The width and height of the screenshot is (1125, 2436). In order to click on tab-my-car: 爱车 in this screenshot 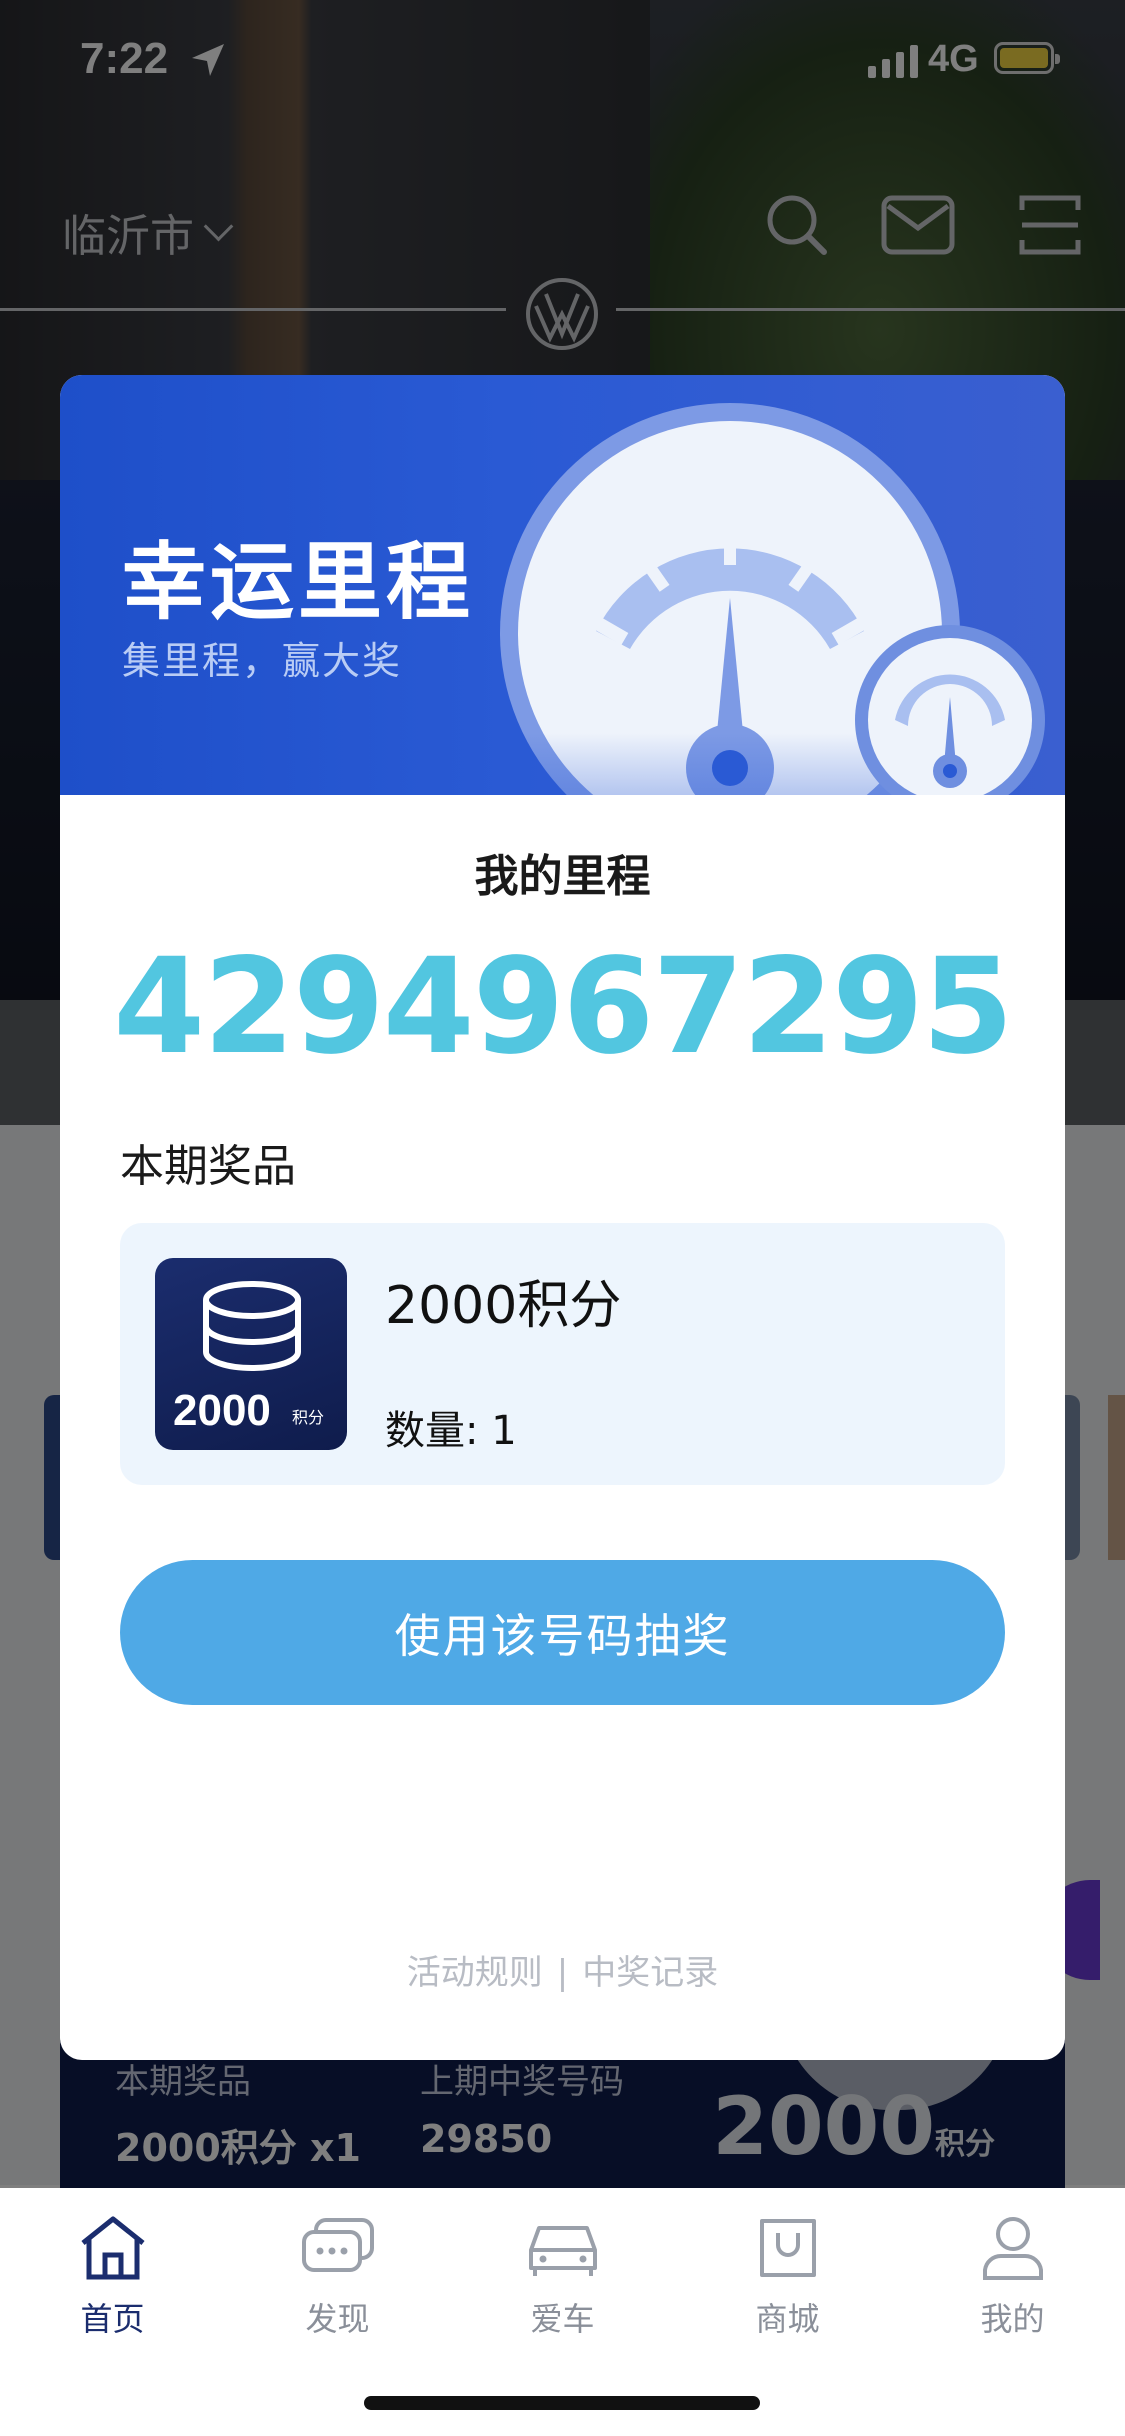, I will do `click(562, 2274)`.